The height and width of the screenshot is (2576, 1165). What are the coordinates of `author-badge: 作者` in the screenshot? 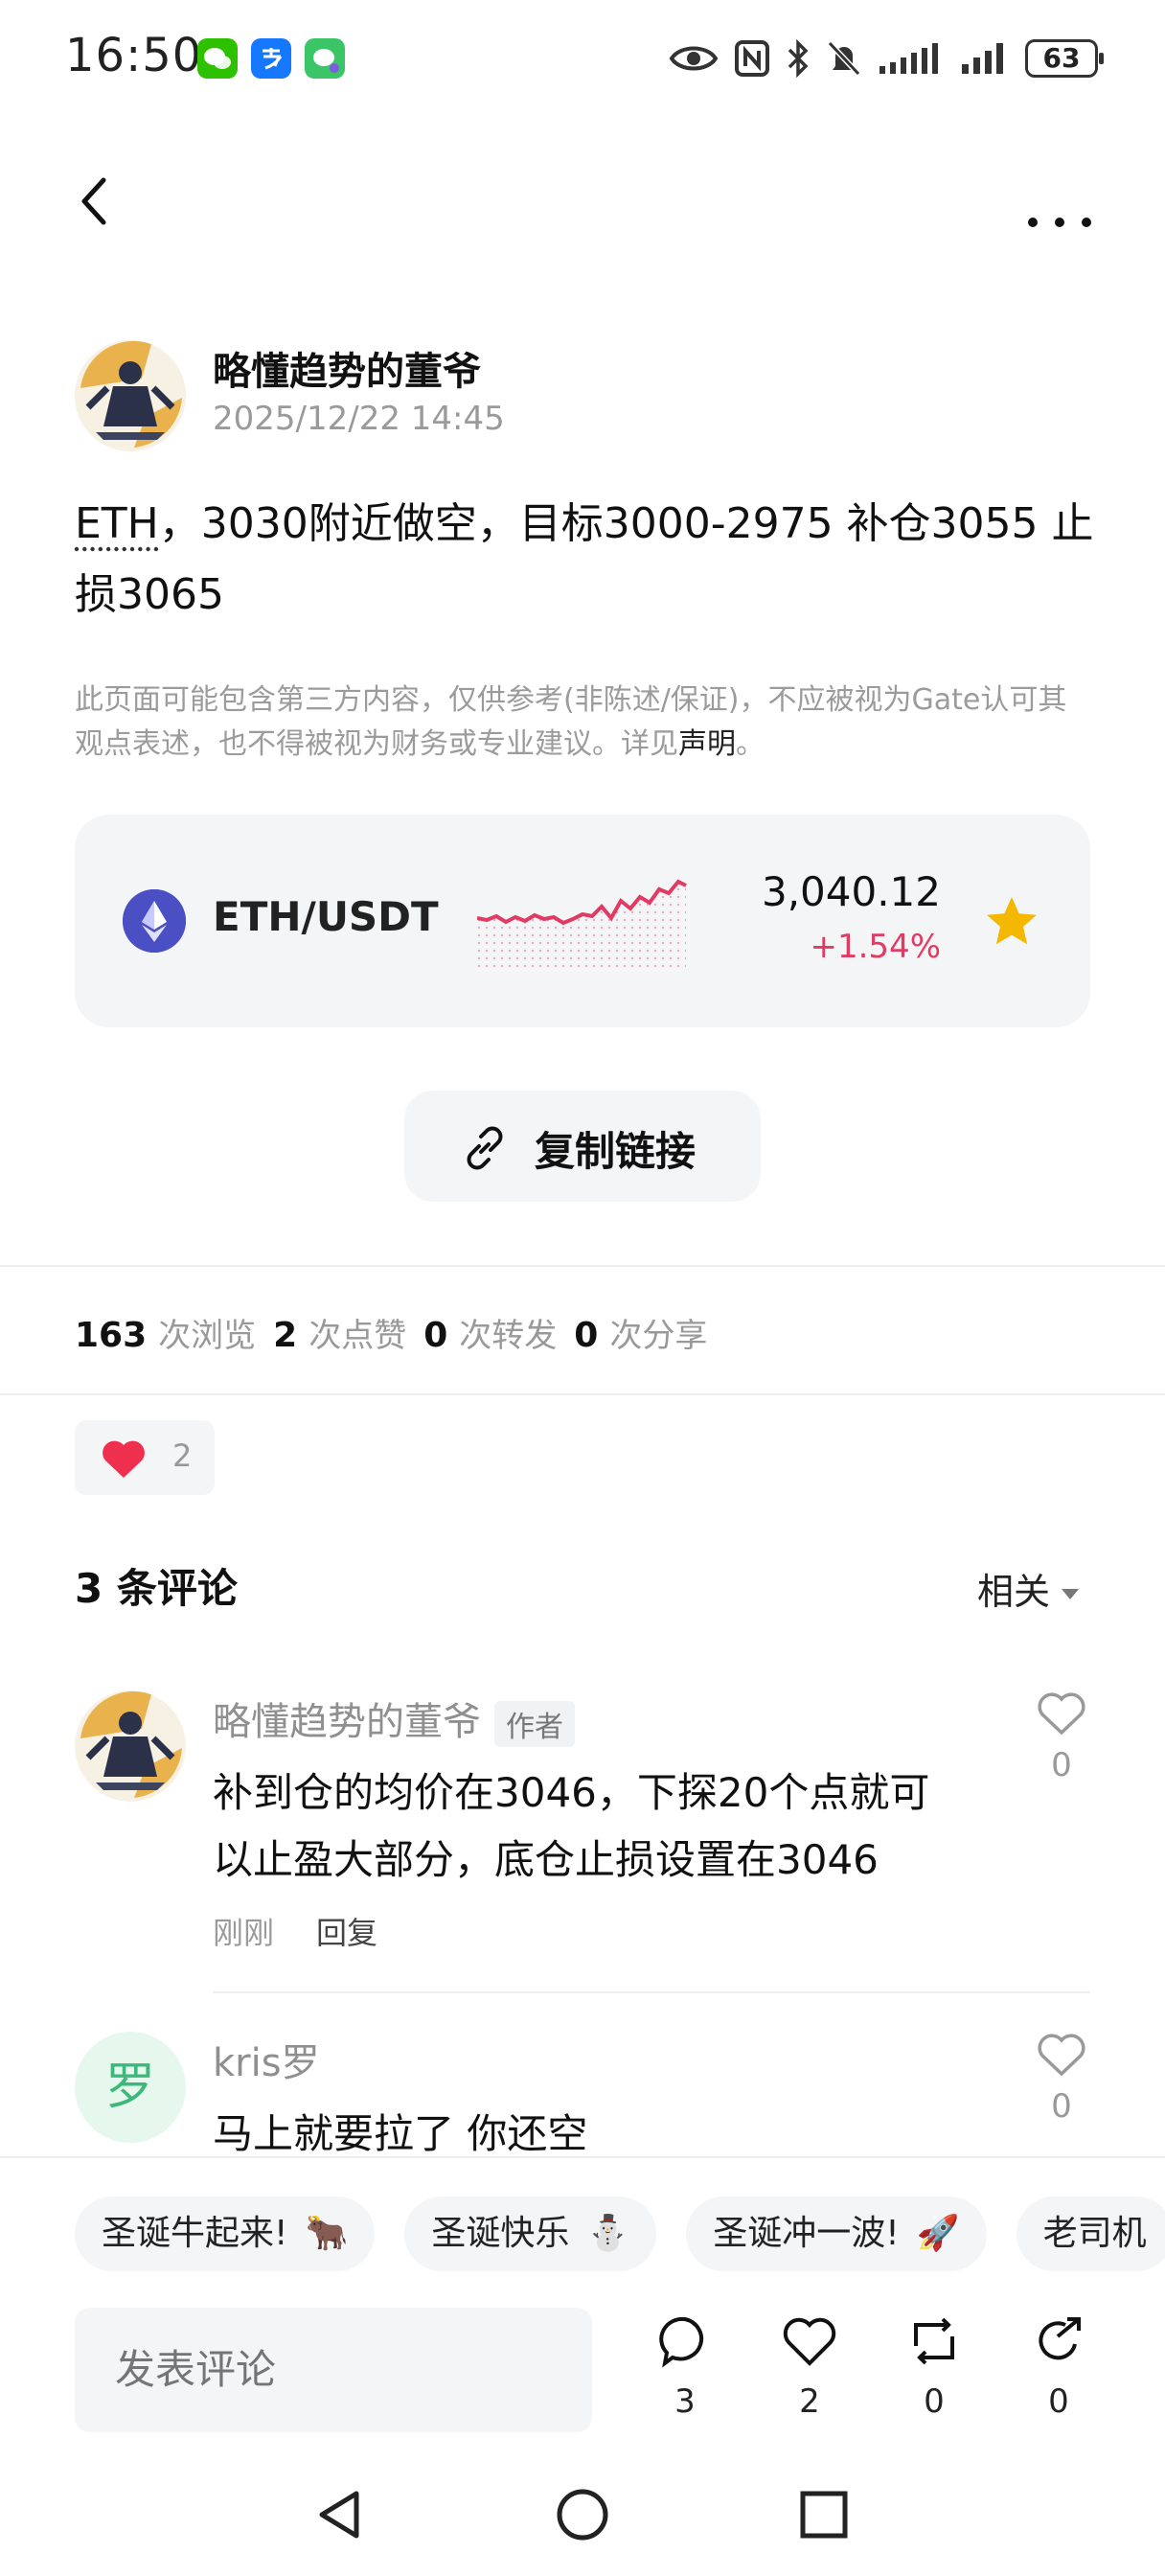 It's located at (534, 1724).